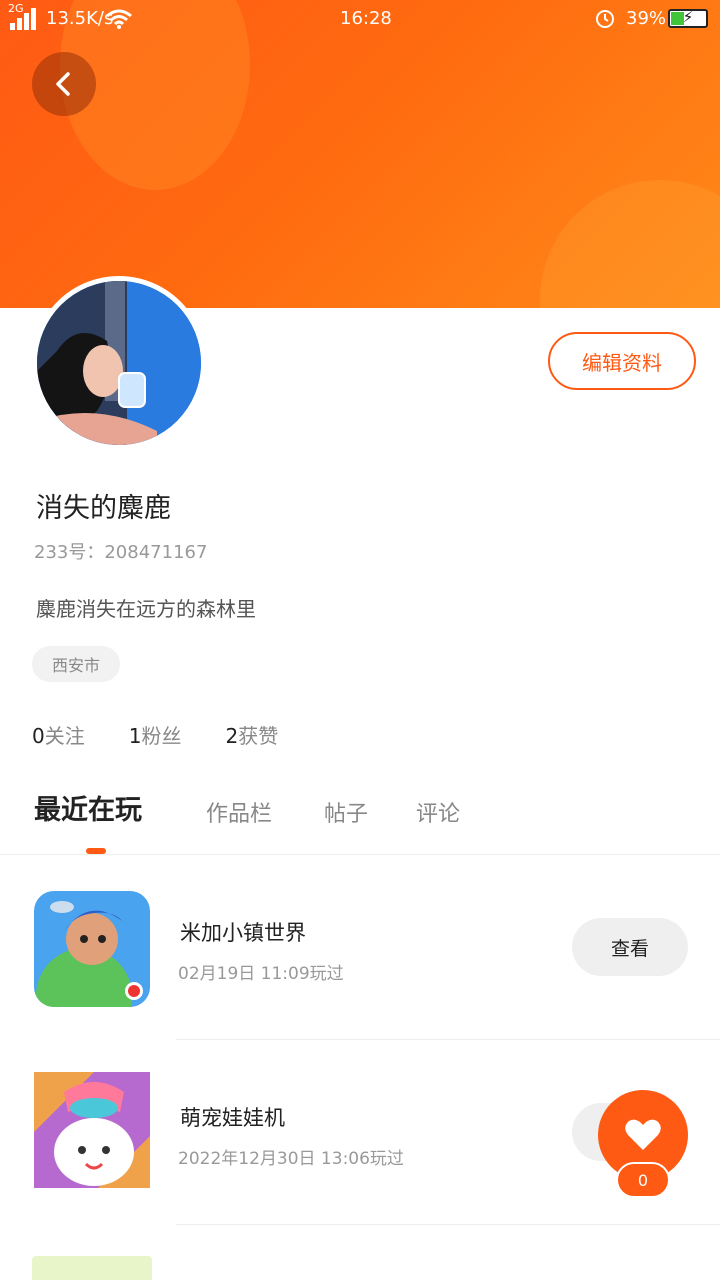  Describe the element at coordinates (135, 736) in the screenshot. I see `stat-number: 1` at that location.